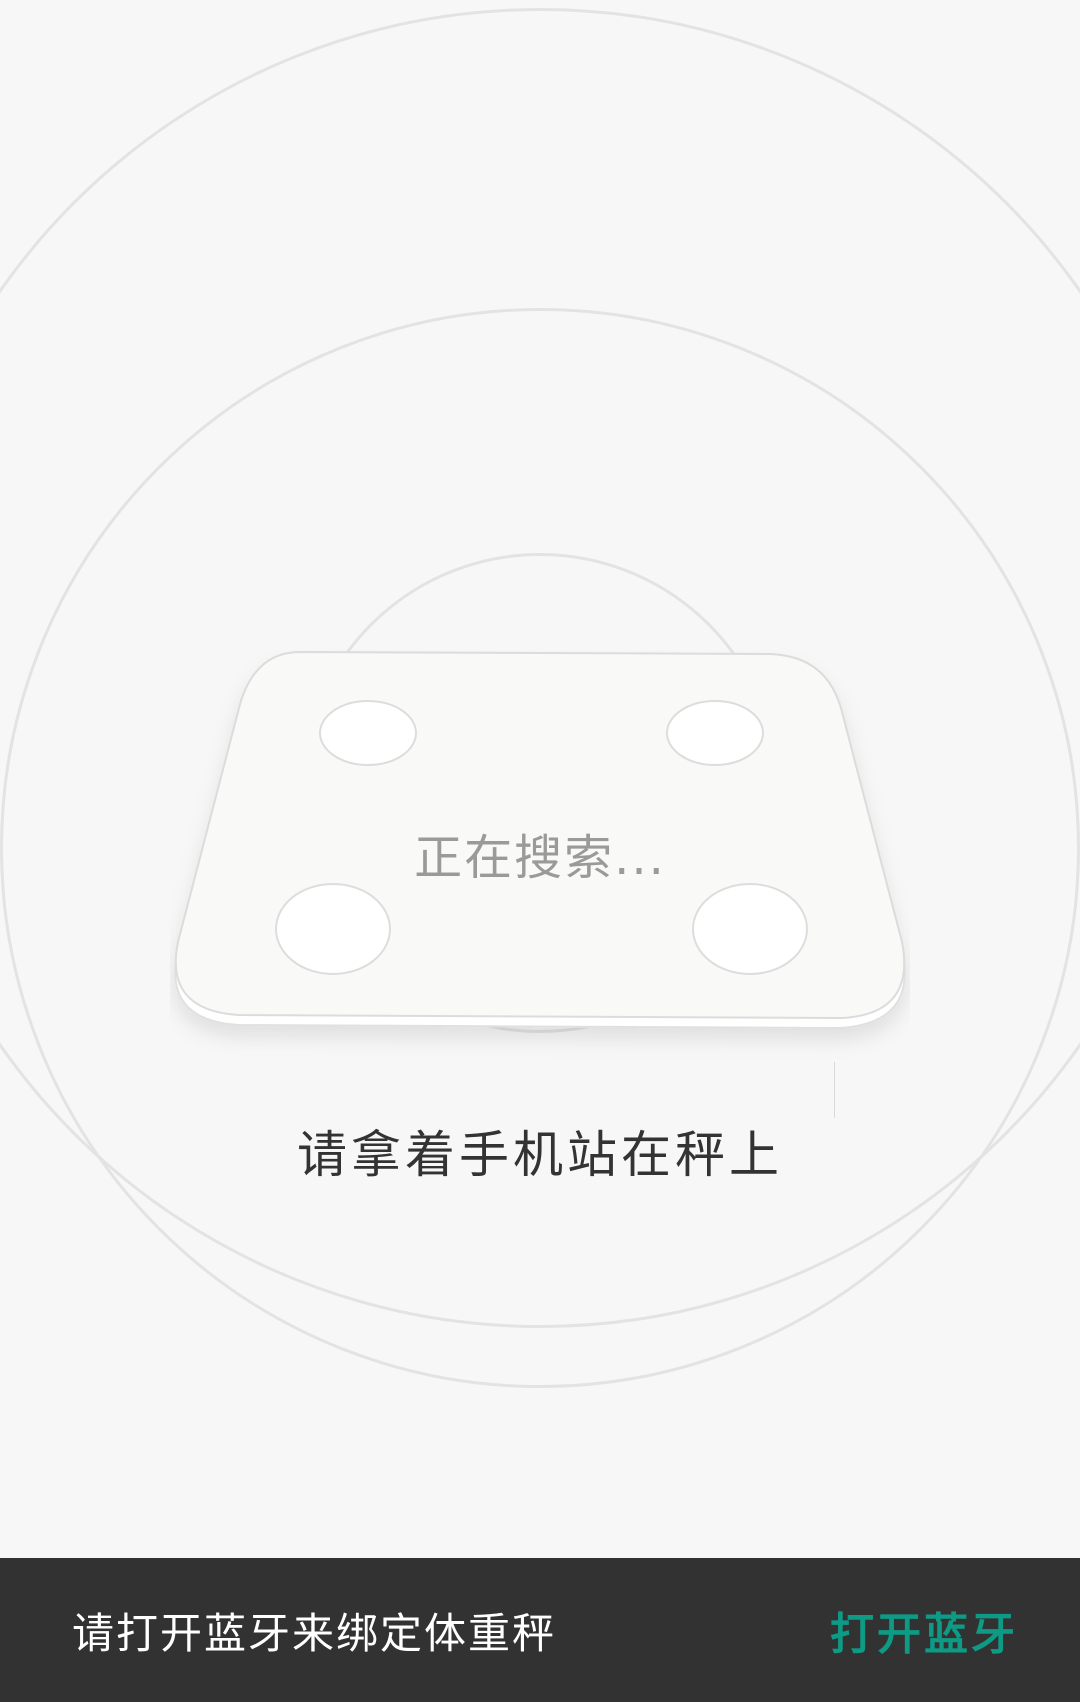 This screenshot has height=1702, width=1080. Describe the element at coordinates (834, 1090) in the screenshot. I see `divider-line` at that location.